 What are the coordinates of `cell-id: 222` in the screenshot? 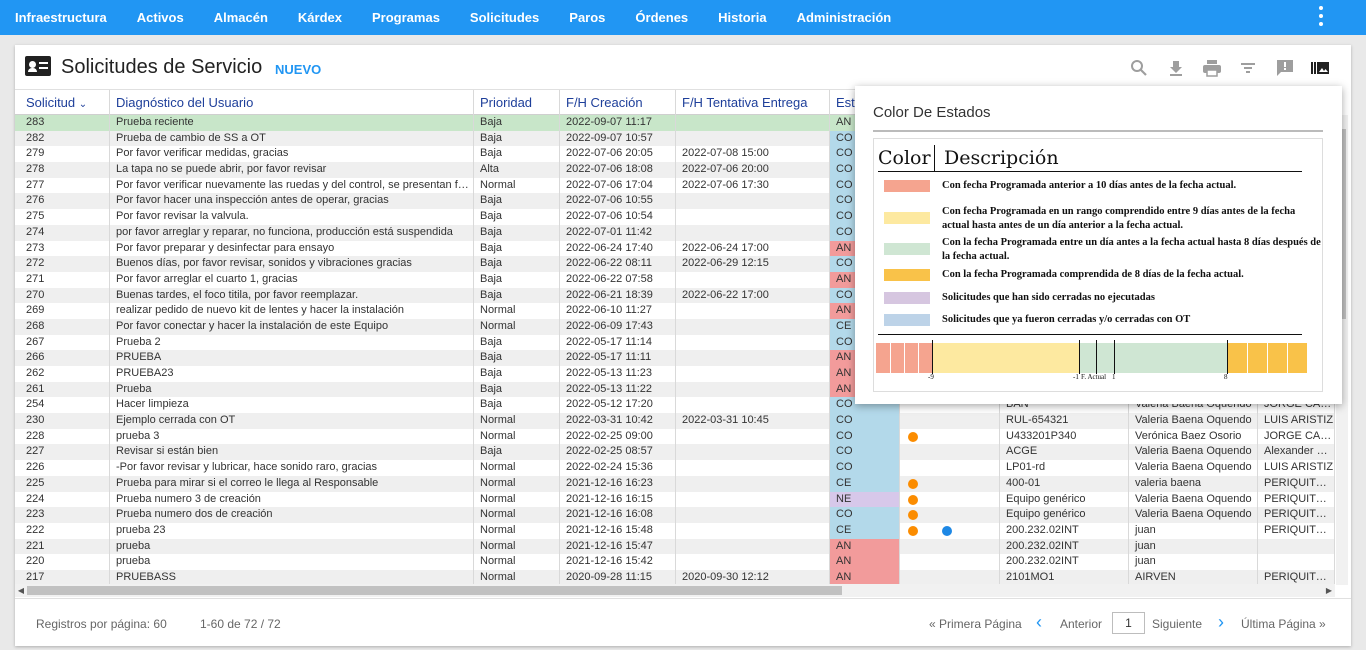 It's located at (65, 530).